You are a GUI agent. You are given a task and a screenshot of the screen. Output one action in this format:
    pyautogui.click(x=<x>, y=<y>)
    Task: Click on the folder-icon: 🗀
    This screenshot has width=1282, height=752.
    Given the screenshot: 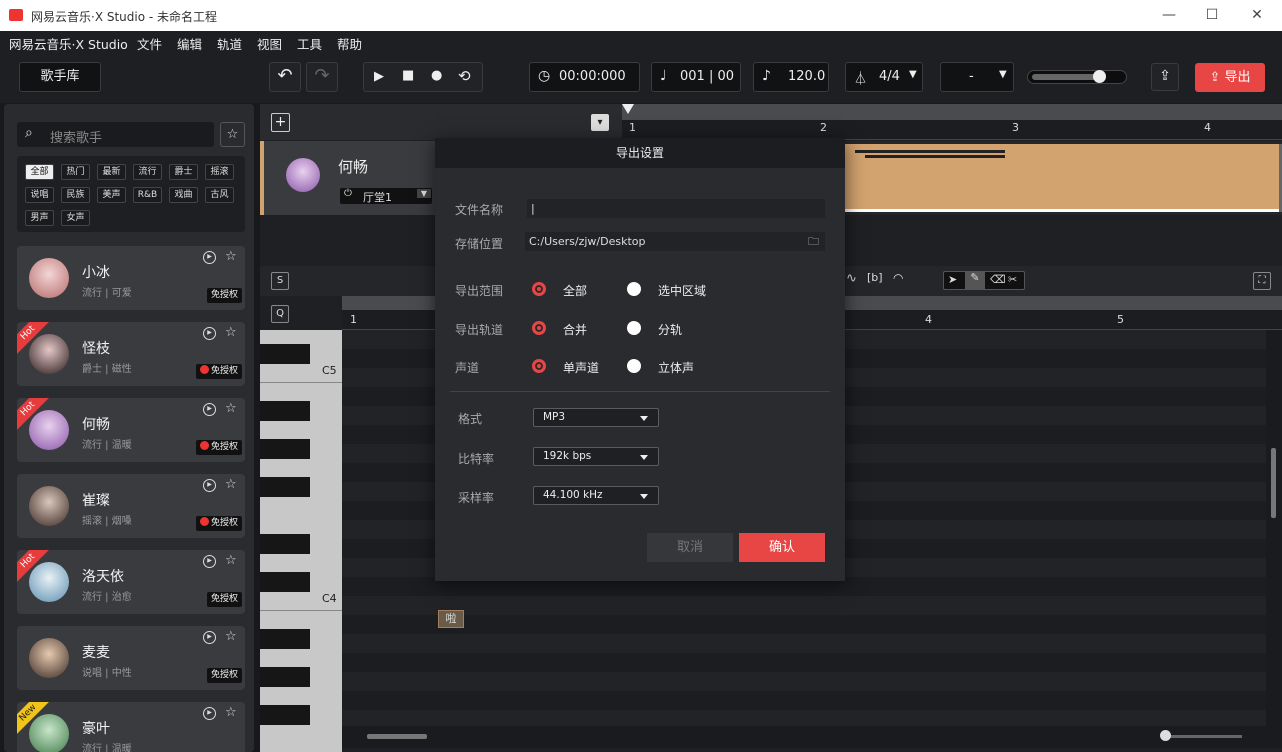 What is the action you would take?
    pyautogui.click(x=813, y=241)
    